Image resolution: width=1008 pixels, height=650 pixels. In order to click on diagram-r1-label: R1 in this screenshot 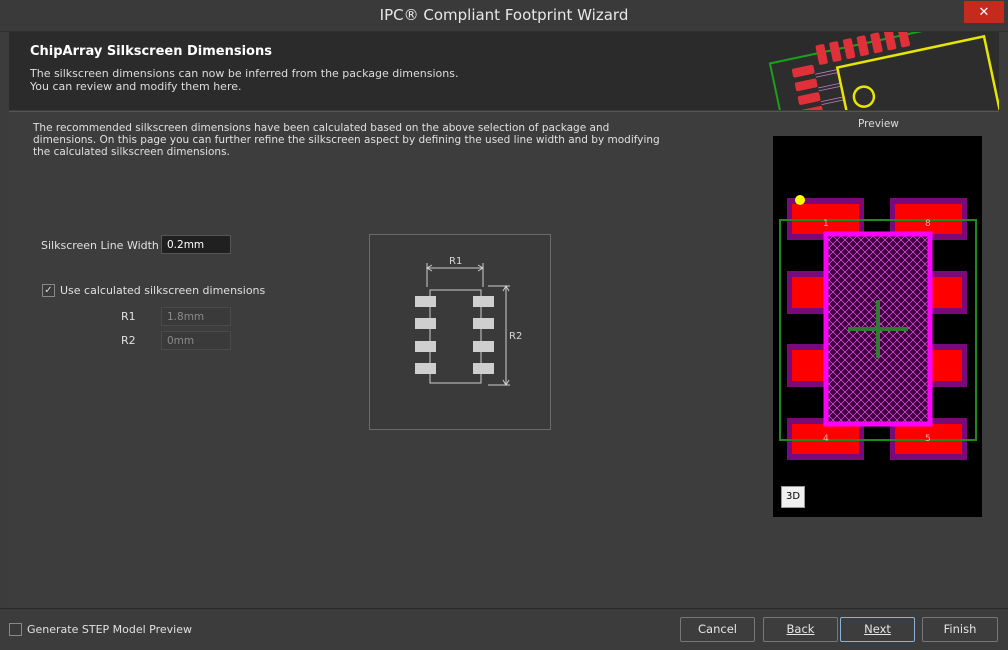, I will do `click(455, 261)`.